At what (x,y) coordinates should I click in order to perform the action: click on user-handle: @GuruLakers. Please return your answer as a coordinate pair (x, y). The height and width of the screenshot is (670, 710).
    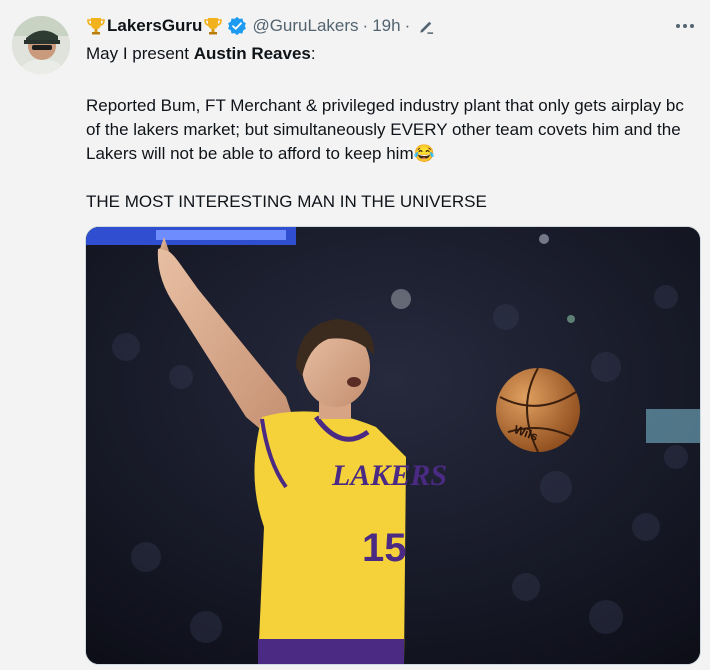
    Looking at the image, I should click on (305, 26).